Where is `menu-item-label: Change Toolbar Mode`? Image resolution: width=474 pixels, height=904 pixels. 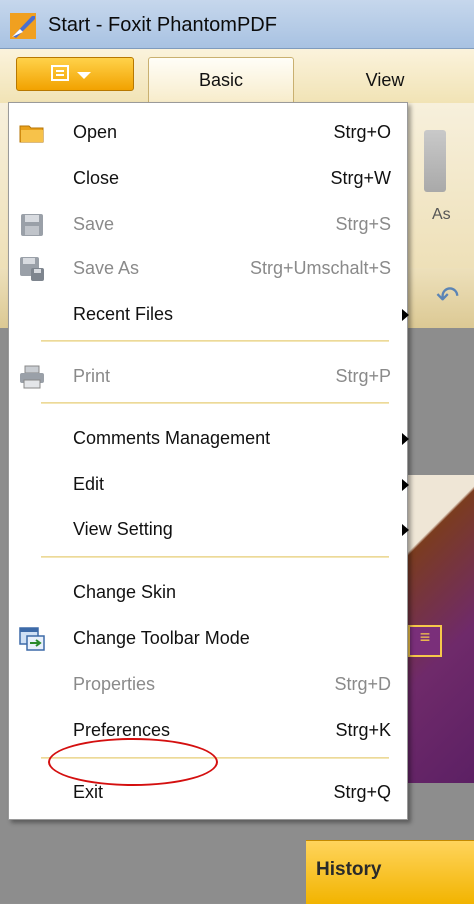
menu-item-label: Change Toolbar Mode is located at coordinates (161, 638).